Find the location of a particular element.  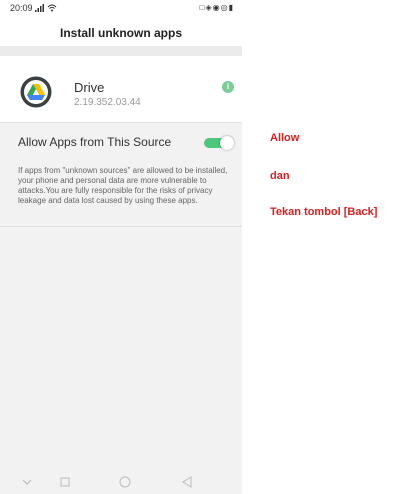

wifi-icon is located at coordinates (51, 8).